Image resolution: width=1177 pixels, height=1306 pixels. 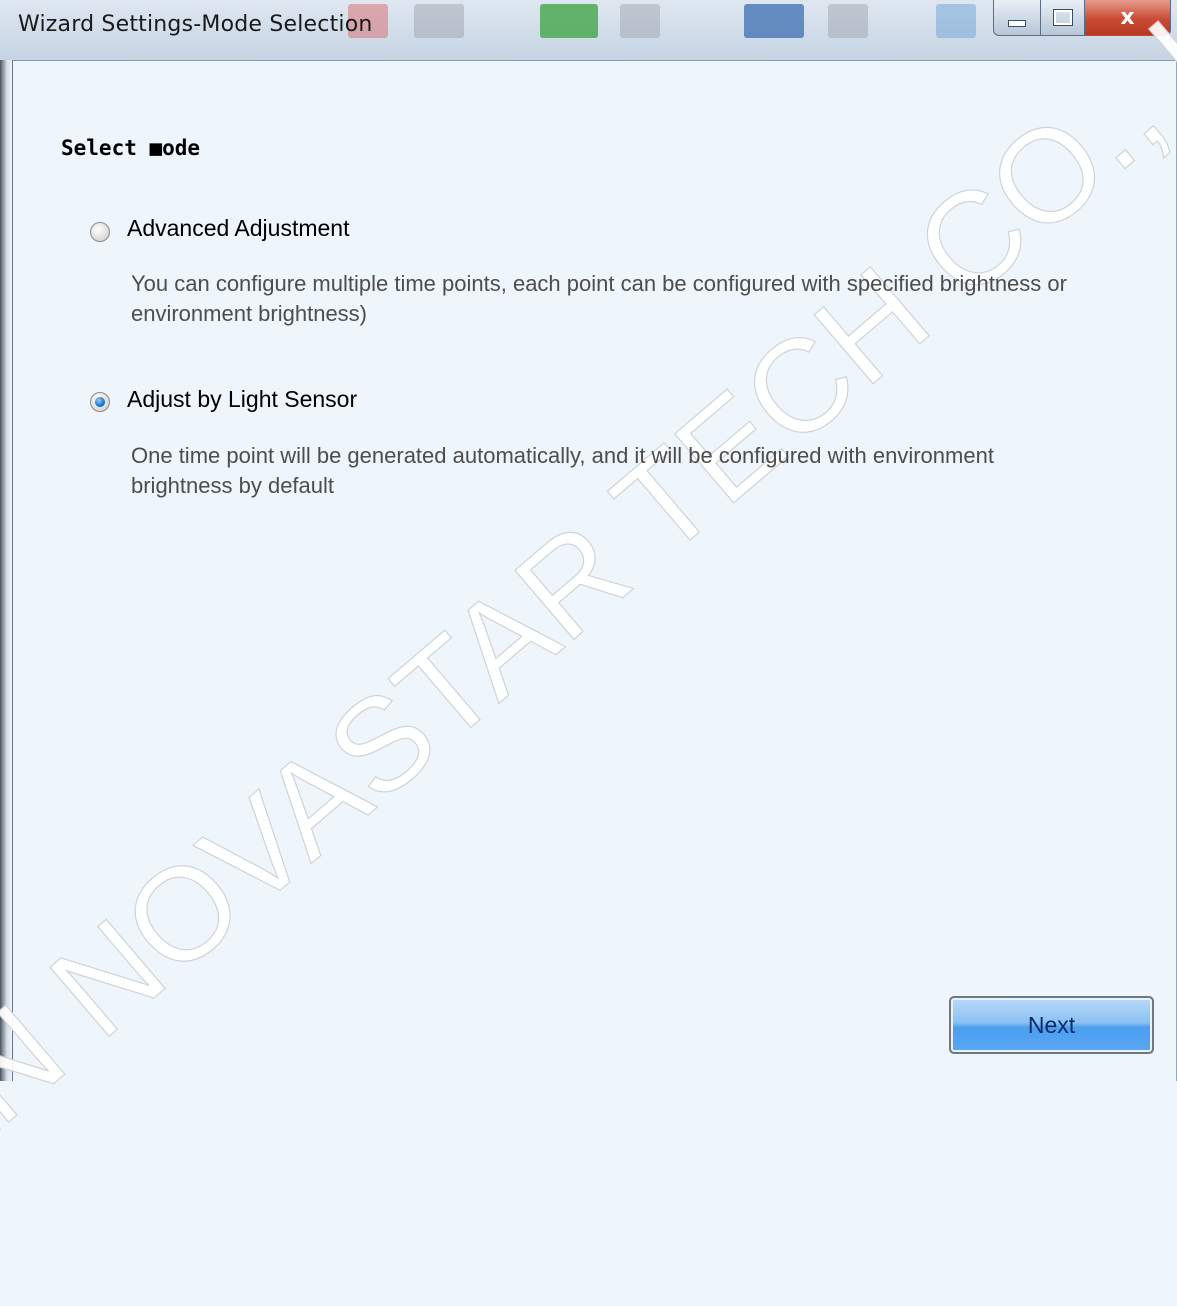 I want to click on window-controls: x, so click(x=1082, y=19).